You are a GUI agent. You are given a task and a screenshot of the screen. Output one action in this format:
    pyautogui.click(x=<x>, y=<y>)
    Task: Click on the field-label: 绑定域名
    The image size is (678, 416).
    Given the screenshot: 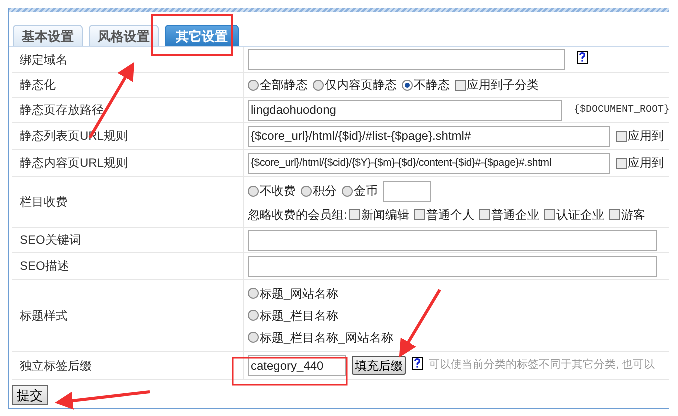 What is the action you would take?
    pyautogui.click(x=44, y=60)
    